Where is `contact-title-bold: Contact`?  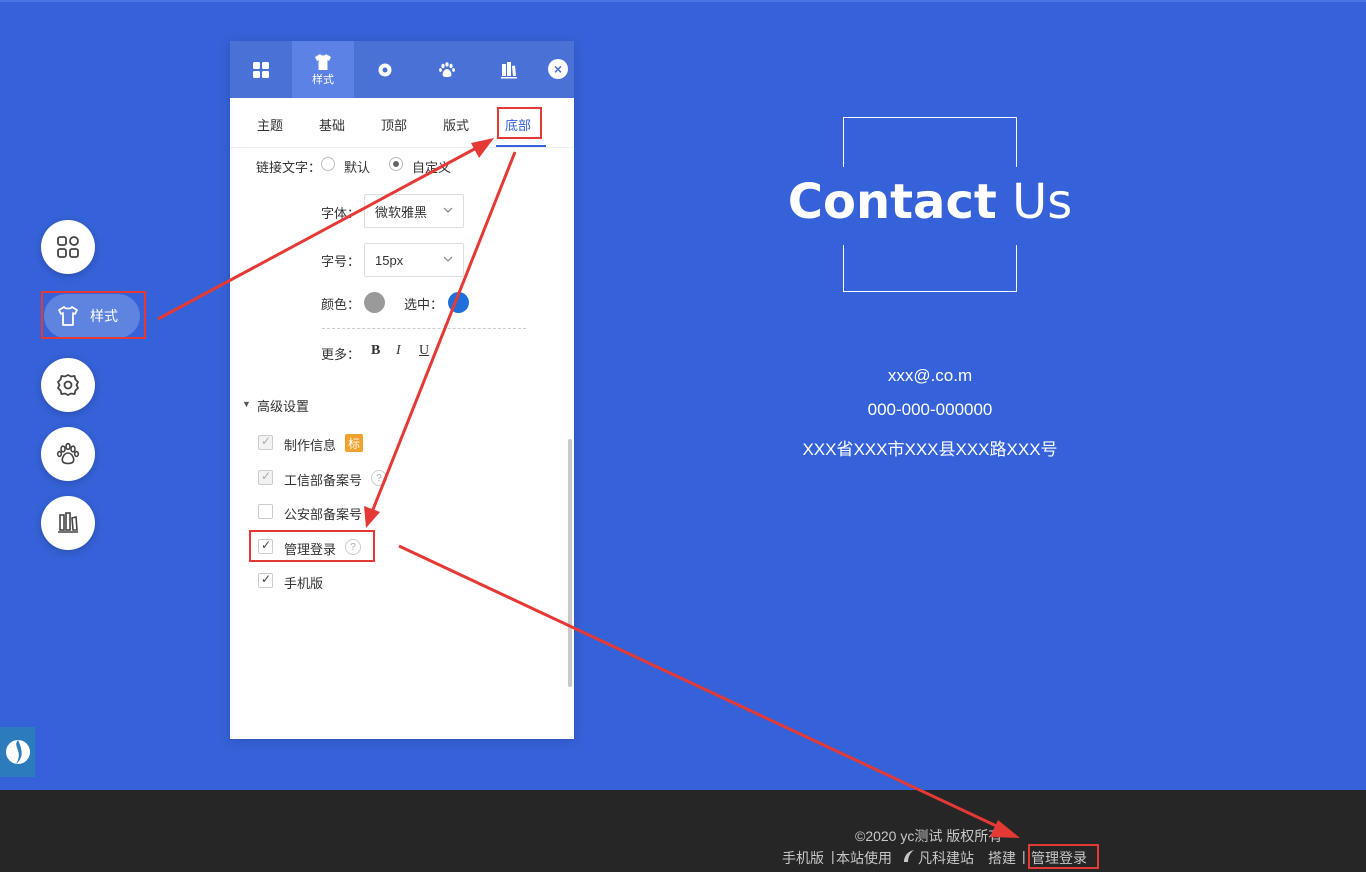 contact-title-bold: Contact is located at coordinates (892, 202).